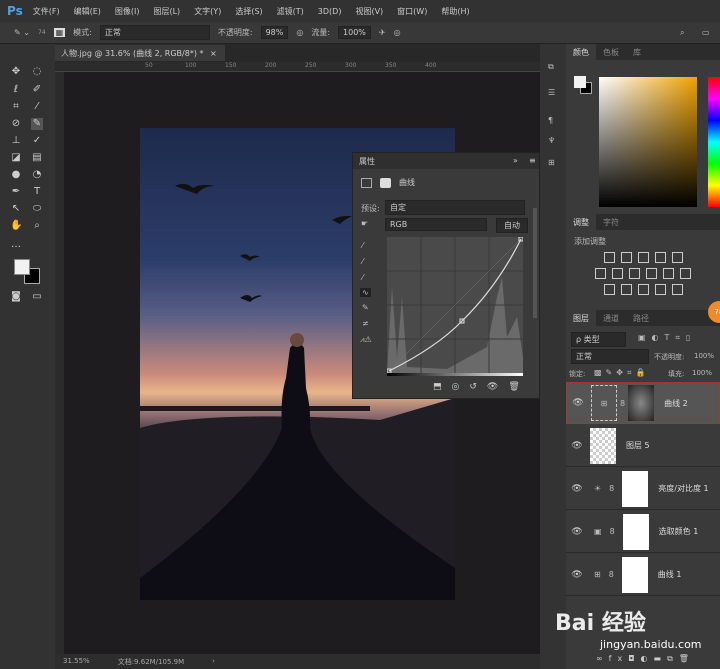  What do you see at coordinates (621, 373) in the screenshot?
I see `lock-icons: ▩✎✥⌗🔒` at bounding box center [621, 373].